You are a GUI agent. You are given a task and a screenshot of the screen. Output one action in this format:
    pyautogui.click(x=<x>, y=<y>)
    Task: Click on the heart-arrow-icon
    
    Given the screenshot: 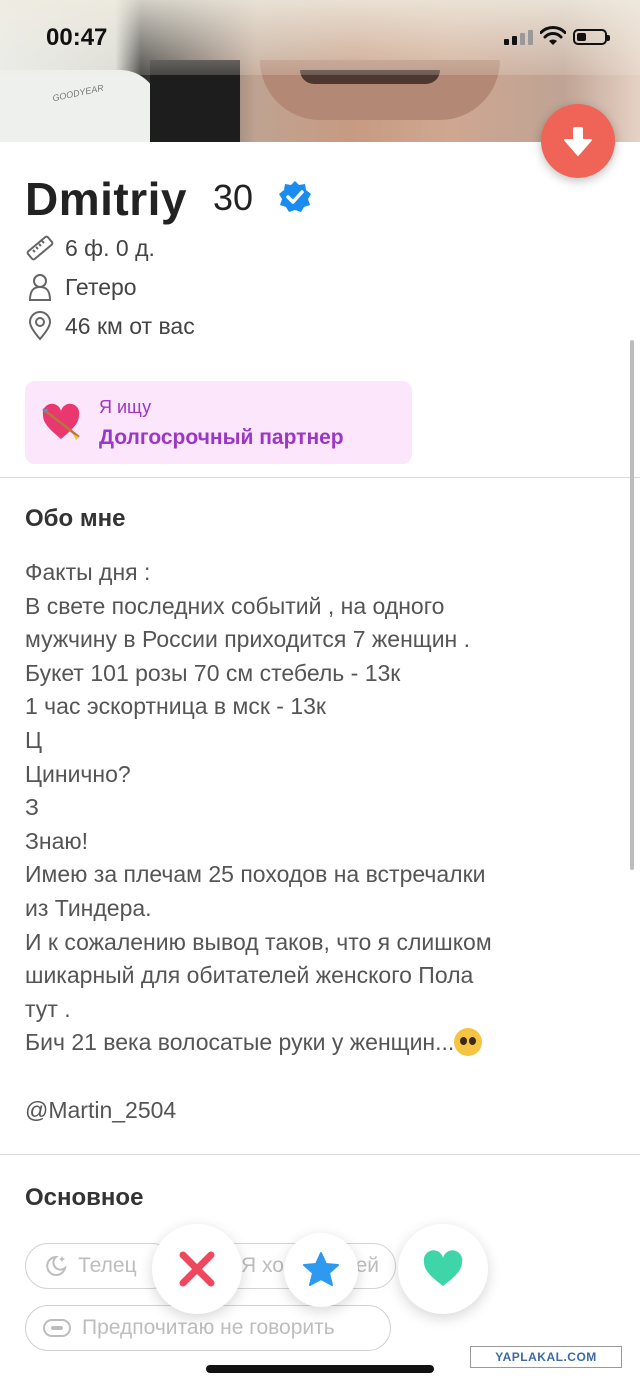 What is the action you would take?
    pyautogui.click(x=61, y=421)
    